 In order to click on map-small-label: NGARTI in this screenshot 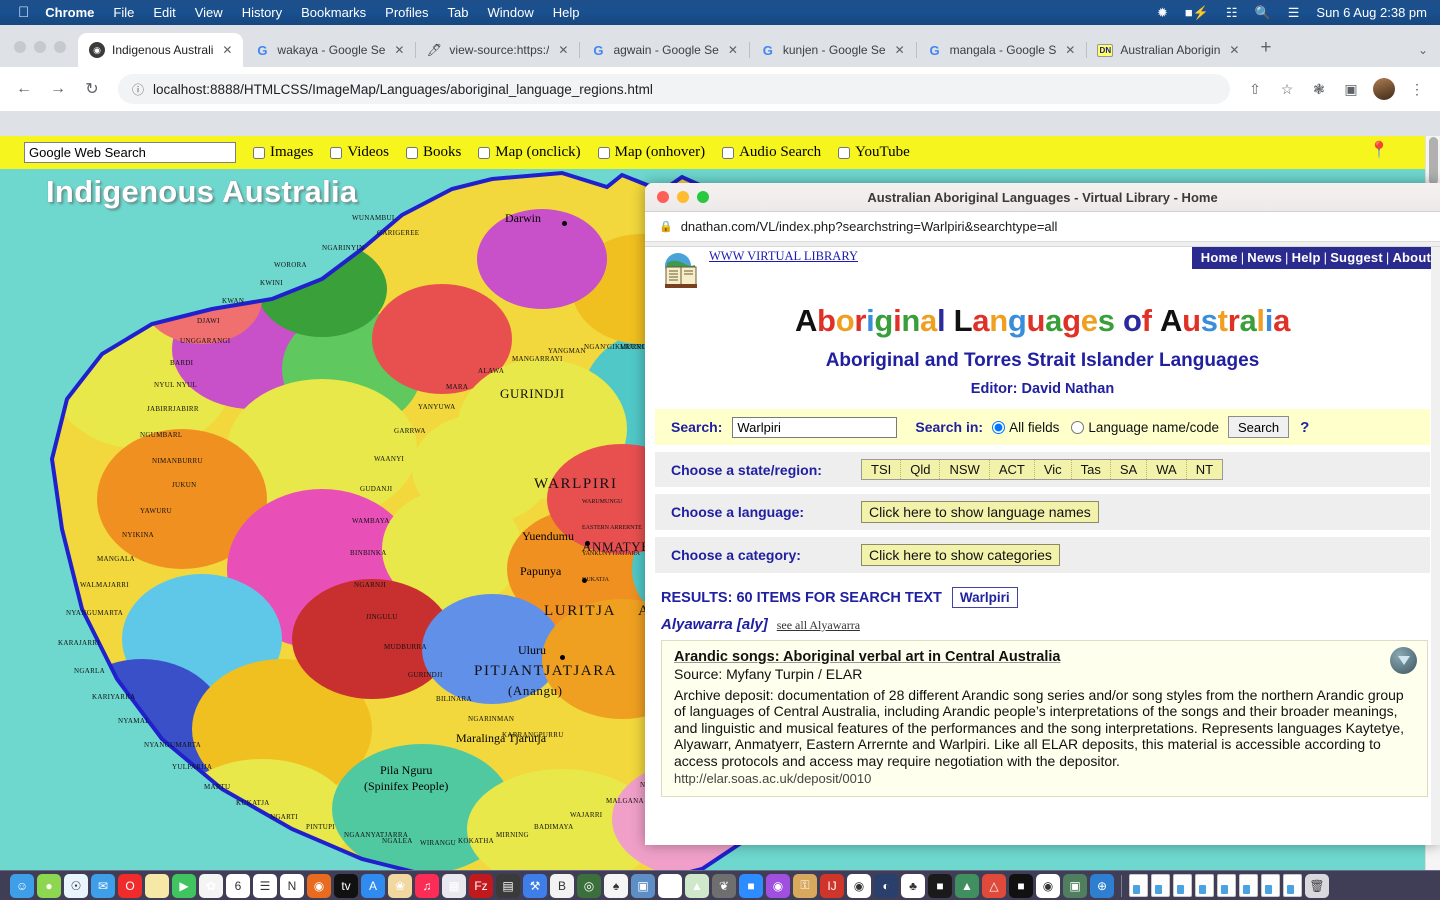, I will do `click(284, 817)`.